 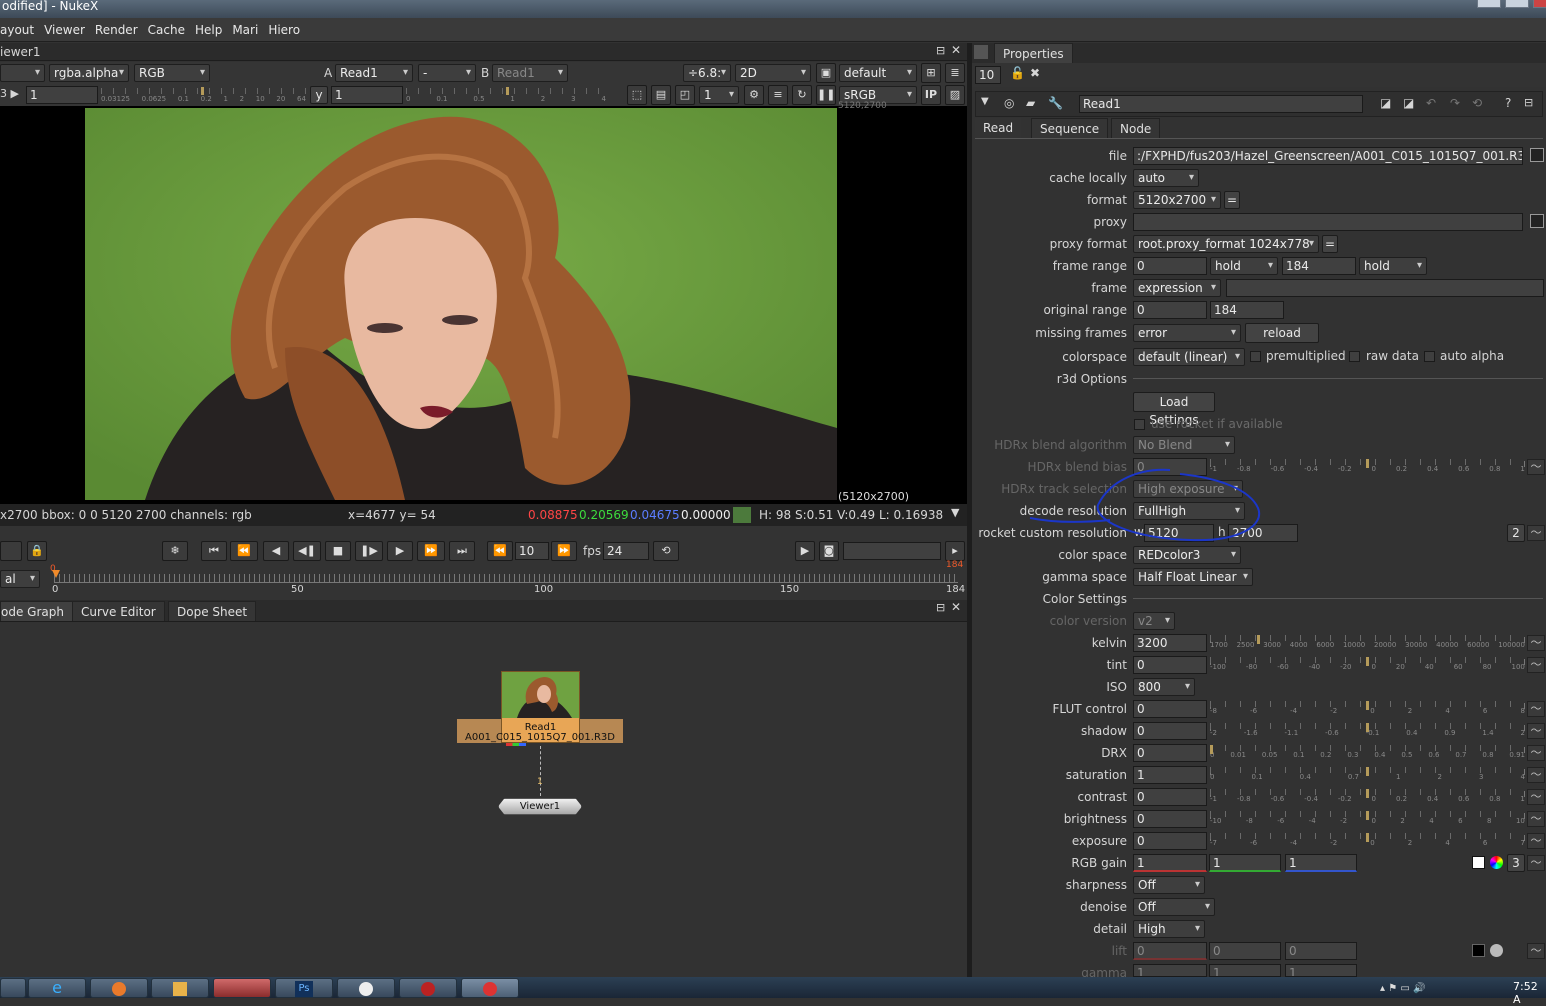 I want to click on rgb-gain-r-field: 1, so click(x=1170, y=863).